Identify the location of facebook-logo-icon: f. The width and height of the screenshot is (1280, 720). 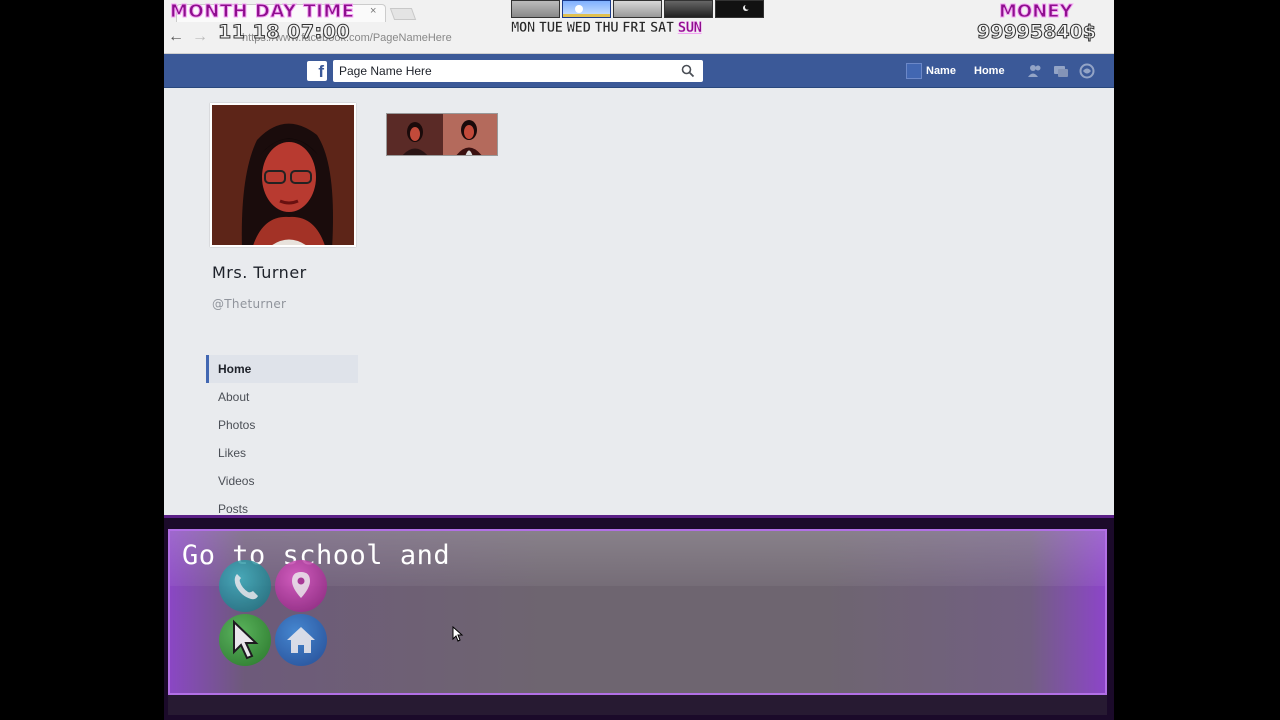
(317, 71).